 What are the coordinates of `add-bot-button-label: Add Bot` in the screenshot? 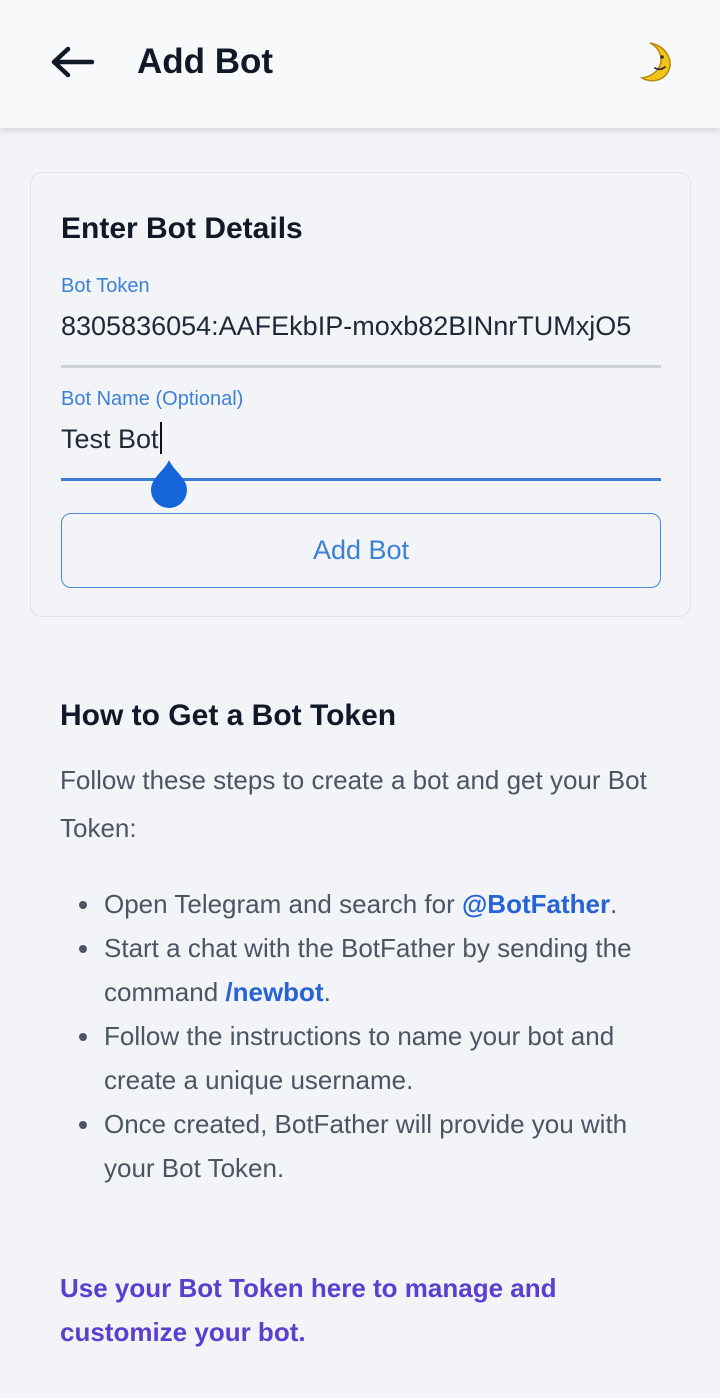 It's located at (361, 550).